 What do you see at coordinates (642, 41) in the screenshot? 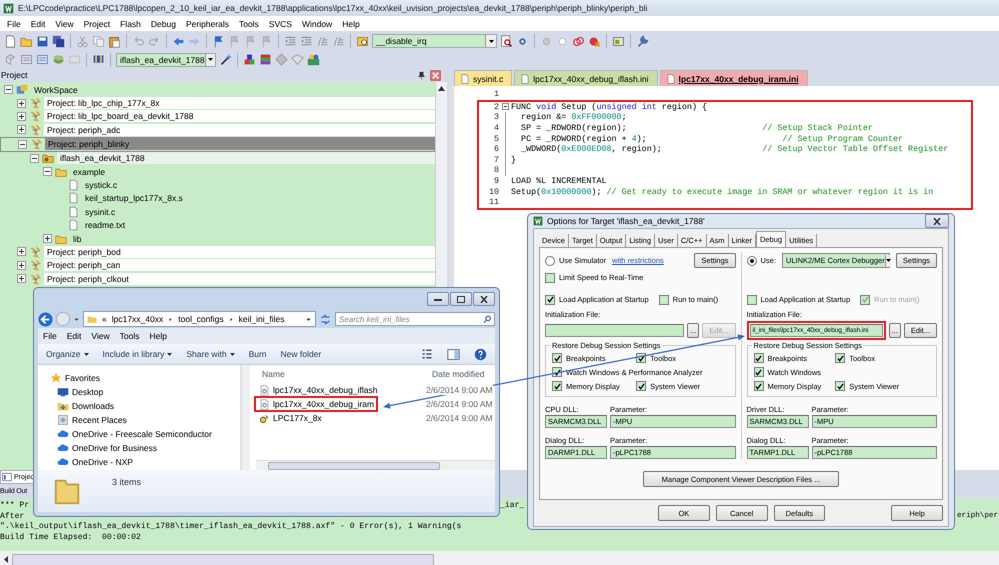
I see `wrench-icon` at bounding box center [642, 41].